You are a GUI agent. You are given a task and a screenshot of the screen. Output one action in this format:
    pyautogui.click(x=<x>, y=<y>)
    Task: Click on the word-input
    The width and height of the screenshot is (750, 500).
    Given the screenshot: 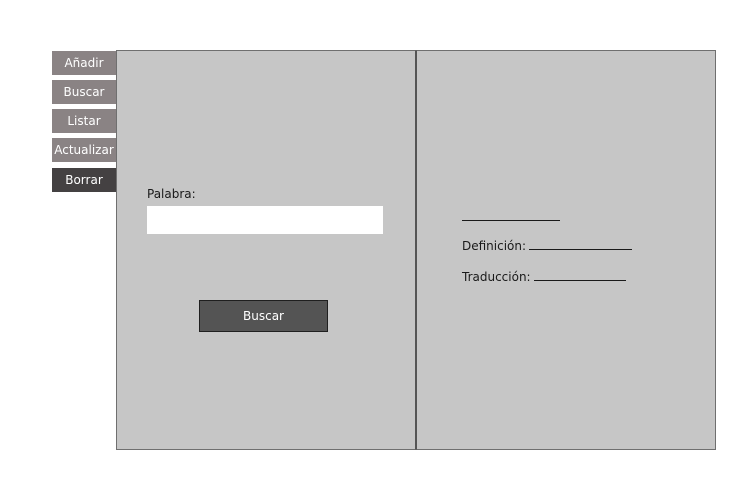 What is the action you would take?
    pyautogui.click(x=265, y=220)
    